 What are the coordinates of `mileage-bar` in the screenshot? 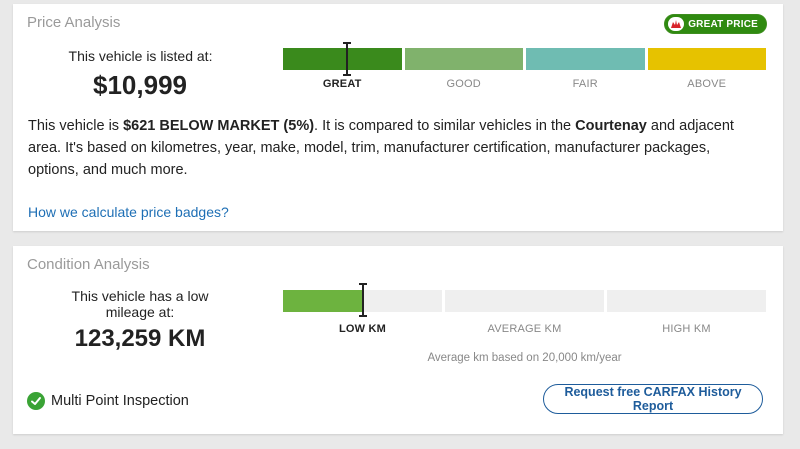 It's located at (524, 301).